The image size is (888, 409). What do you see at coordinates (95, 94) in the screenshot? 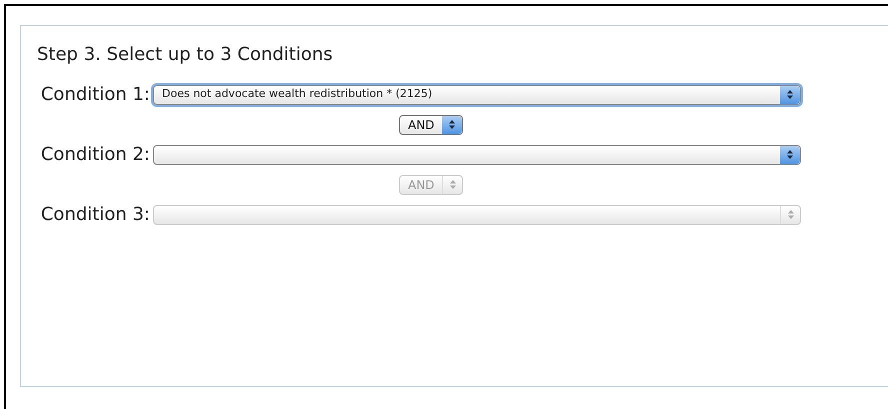
I see `condition-label: Condition 1:` at bounding box center [95, 94].